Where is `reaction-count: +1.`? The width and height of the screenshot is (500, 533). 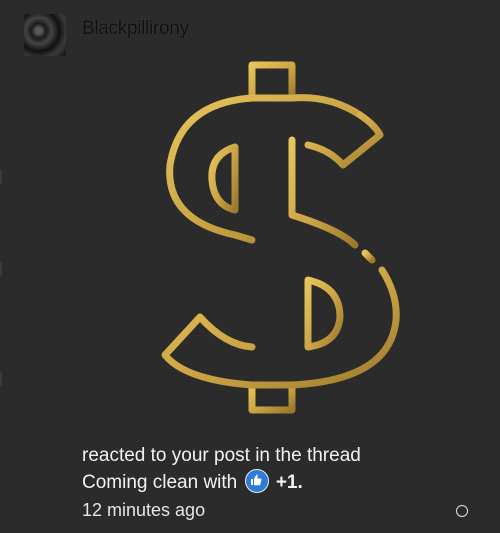 reaction-count: +1. is located at coordinates (289, 482).